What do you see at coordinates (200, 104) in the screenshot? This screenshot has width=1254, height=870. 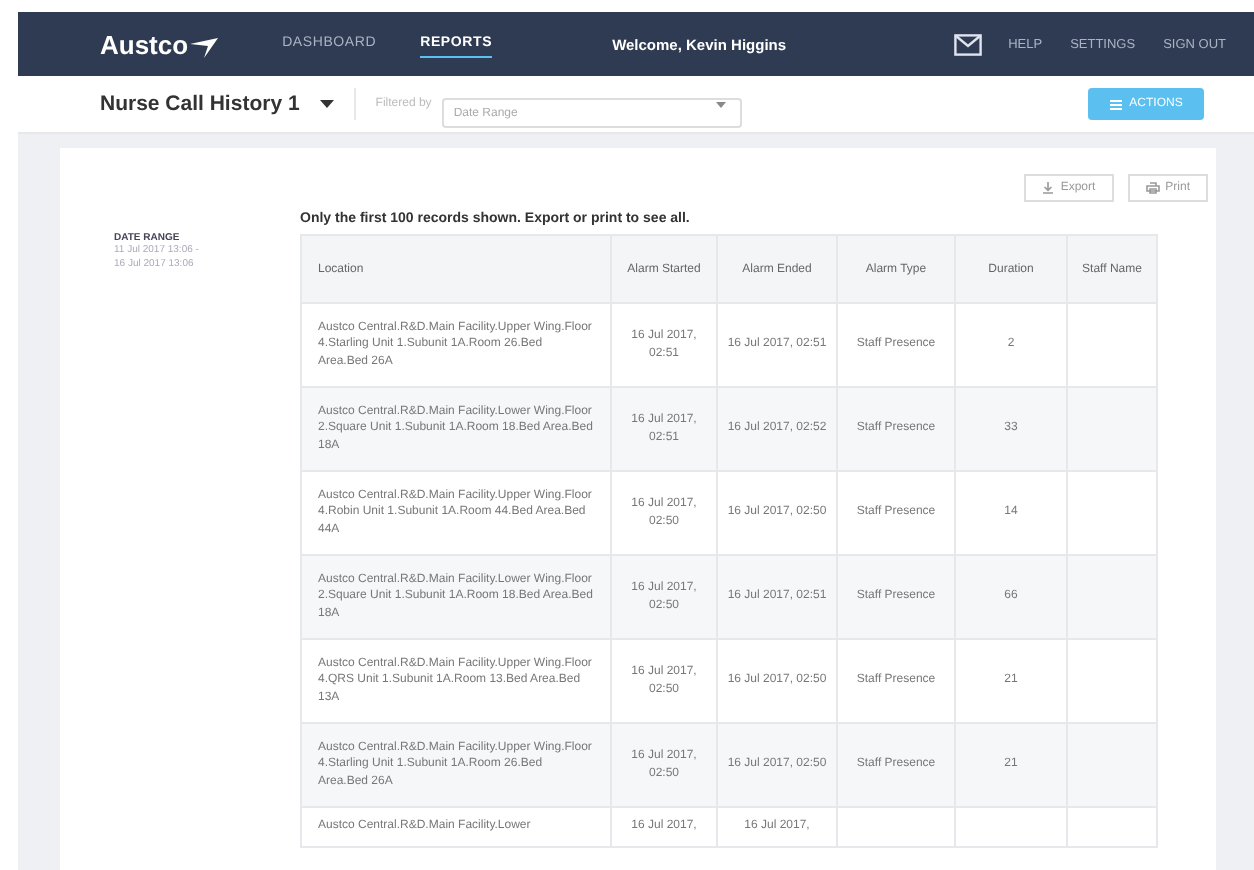 I see `report-title: Nurse Call History 1` at bounding box center [200, 104].